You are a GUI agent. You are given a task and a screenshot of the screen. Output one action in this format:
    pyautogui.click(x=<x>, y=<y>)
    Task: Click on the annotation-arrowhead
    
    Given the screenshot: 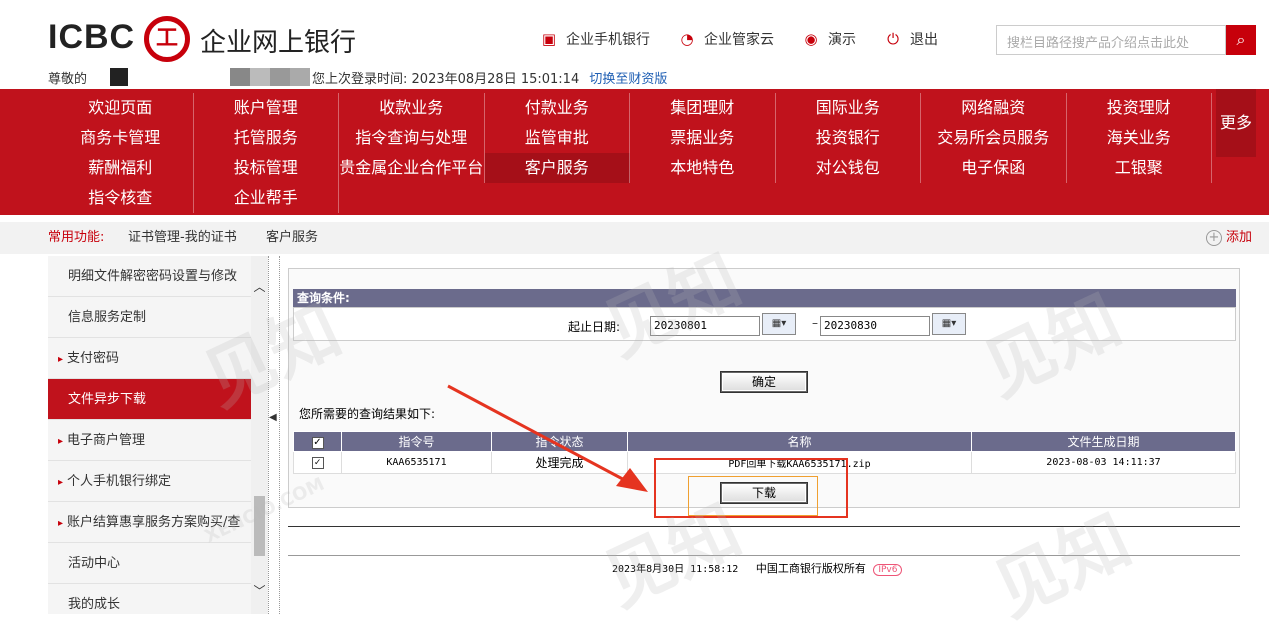 What is the action you would take?
    pyautogui.click(x=632, y=480)
    